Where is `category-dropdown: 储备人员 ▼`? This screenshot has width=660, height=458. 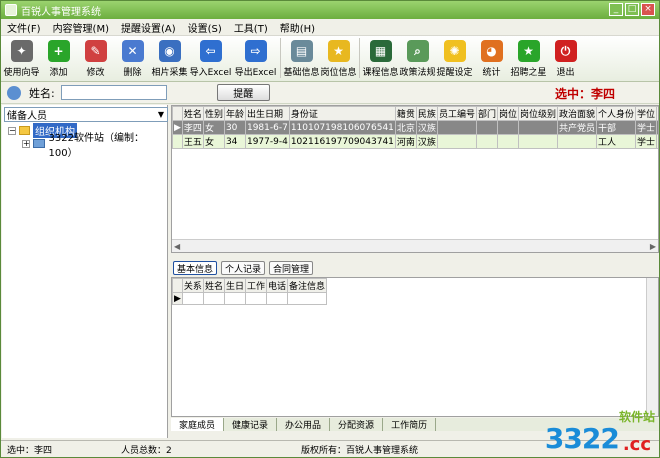 category-dropdown: 储备人员 ▼ is located at coordinates (86, 114).